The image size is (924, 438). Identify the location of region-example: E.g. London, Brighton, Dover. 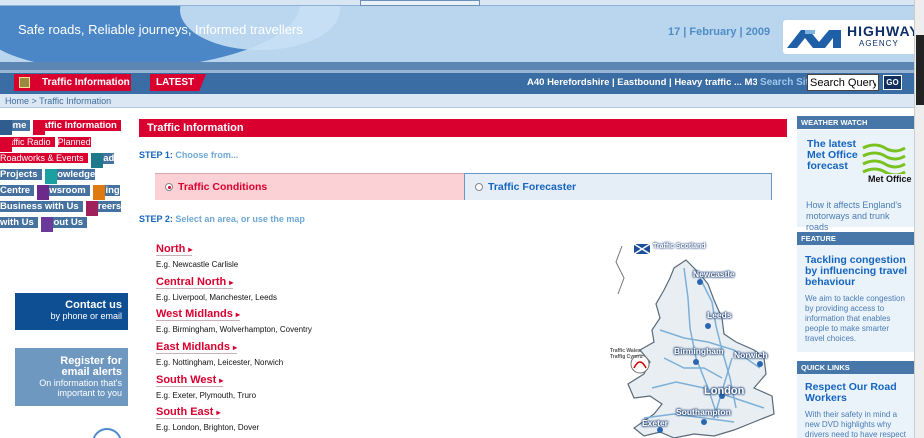
(208, 427).